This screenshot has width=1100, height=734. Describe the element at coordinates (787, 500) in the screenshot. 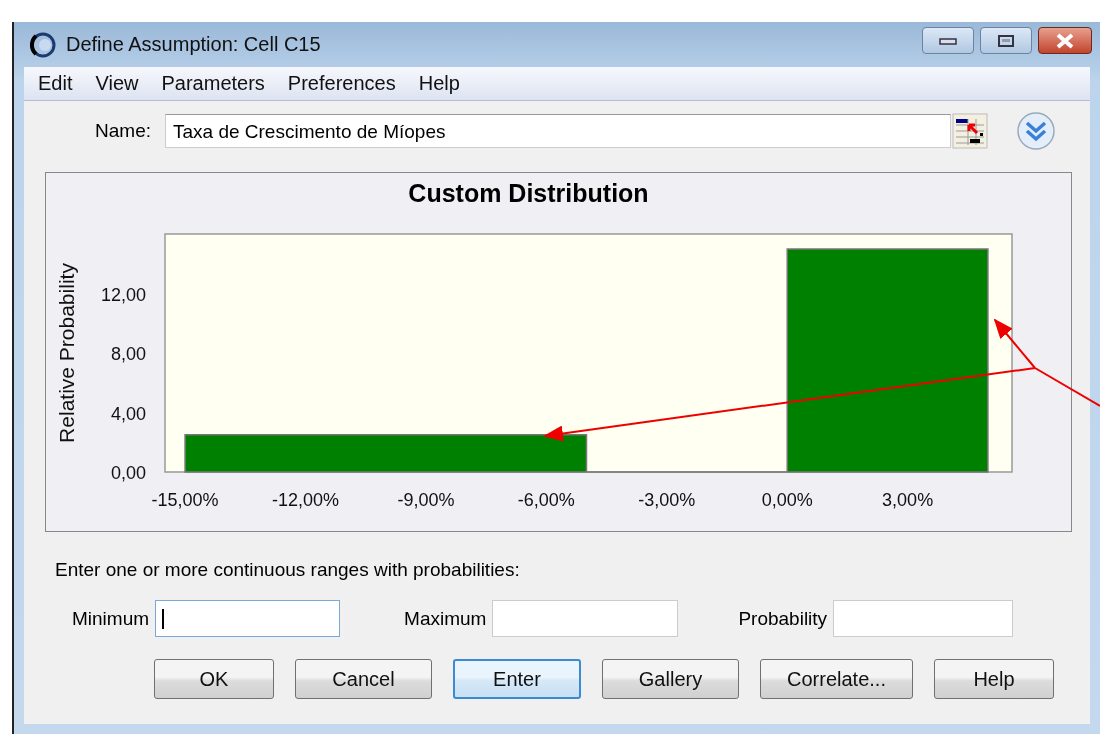

I see `x-tick-label: 0,00%` at that location.